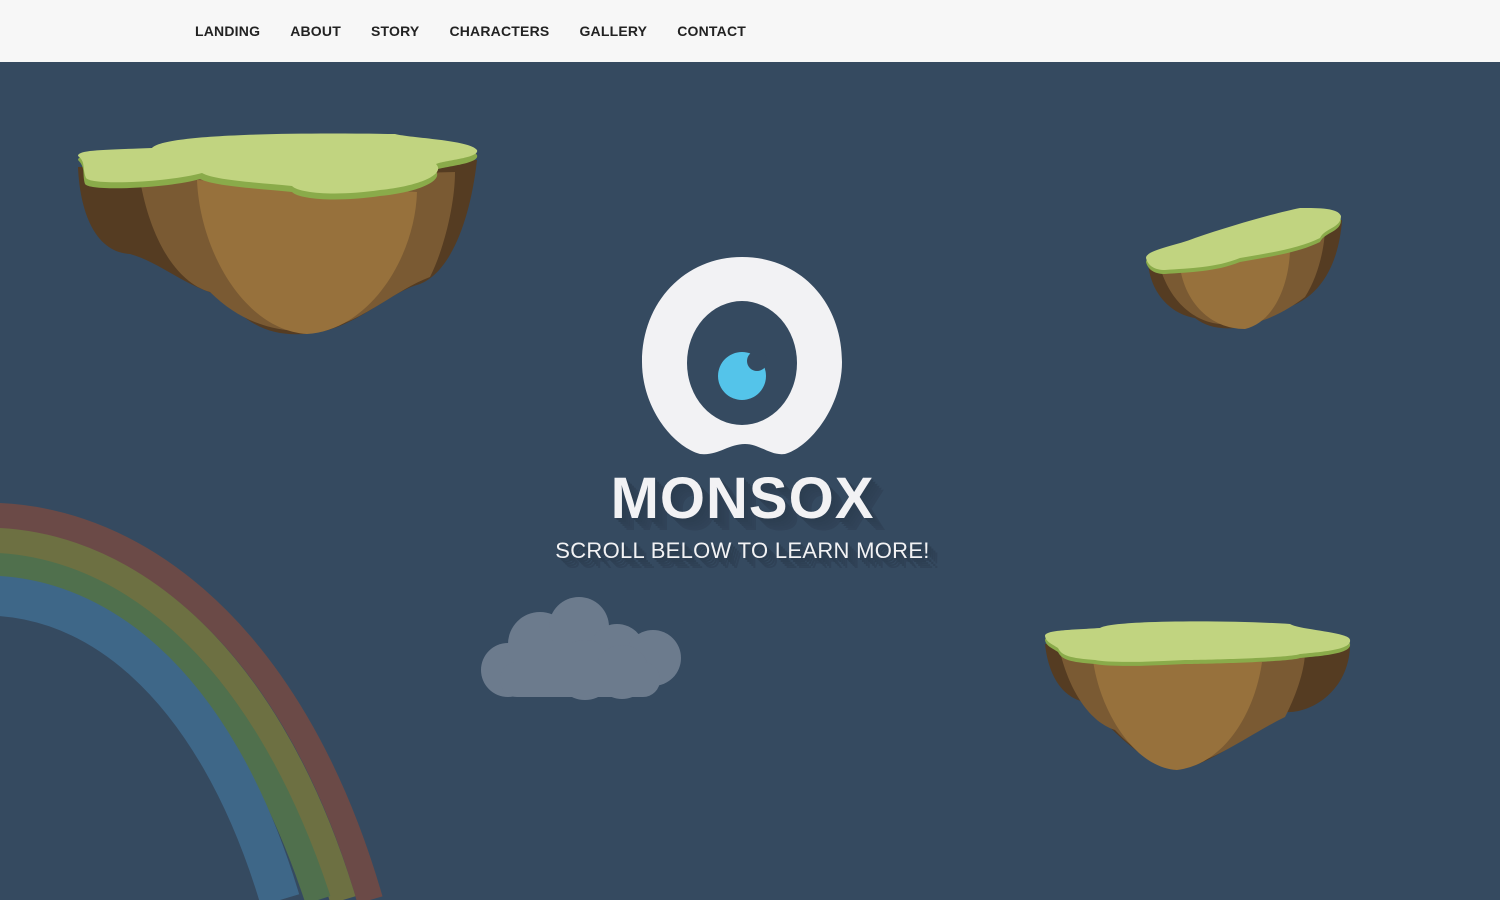 This screenshot has height=900, width=1500. Describe the element at coordinates (613, 31) in the screenshot. I see `nav-item-gallery: GALLERY` at that location.